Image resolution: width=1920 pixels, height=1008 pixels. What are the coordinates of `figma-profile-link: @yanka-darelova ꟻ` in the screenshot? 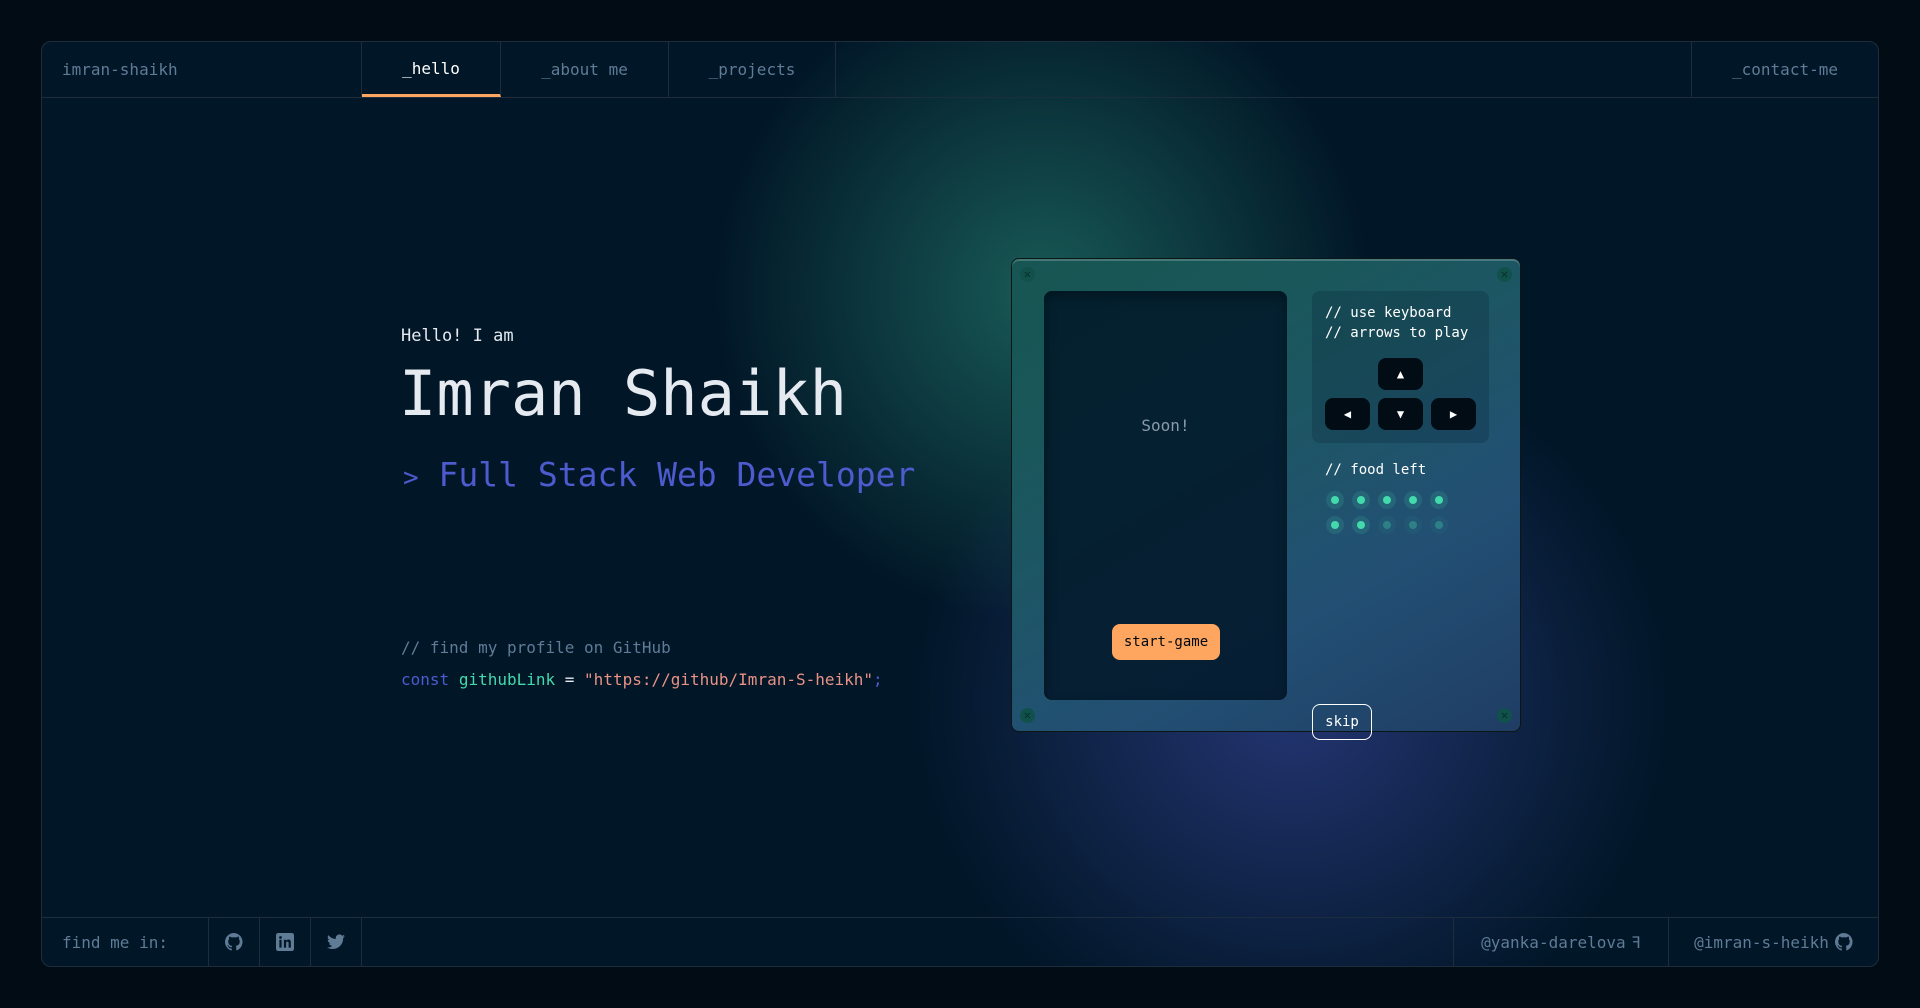 It's located at (1561, 942).